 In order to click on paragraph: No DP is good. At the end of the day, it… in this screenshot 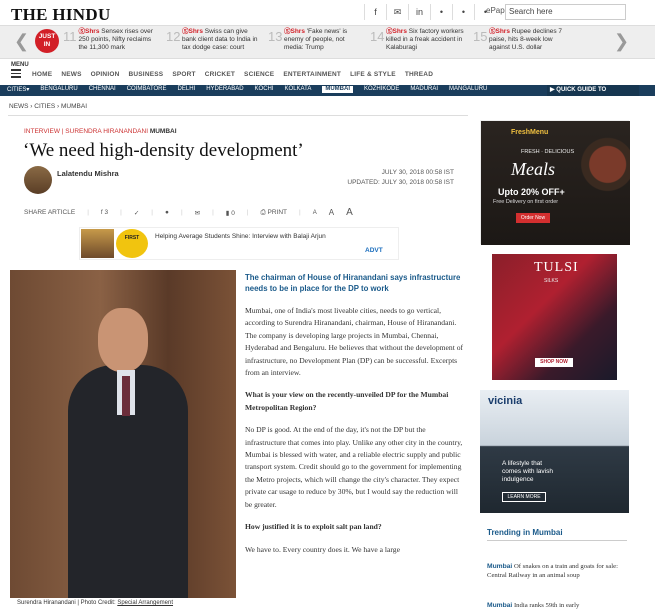, I will do `click(354, 467)`.